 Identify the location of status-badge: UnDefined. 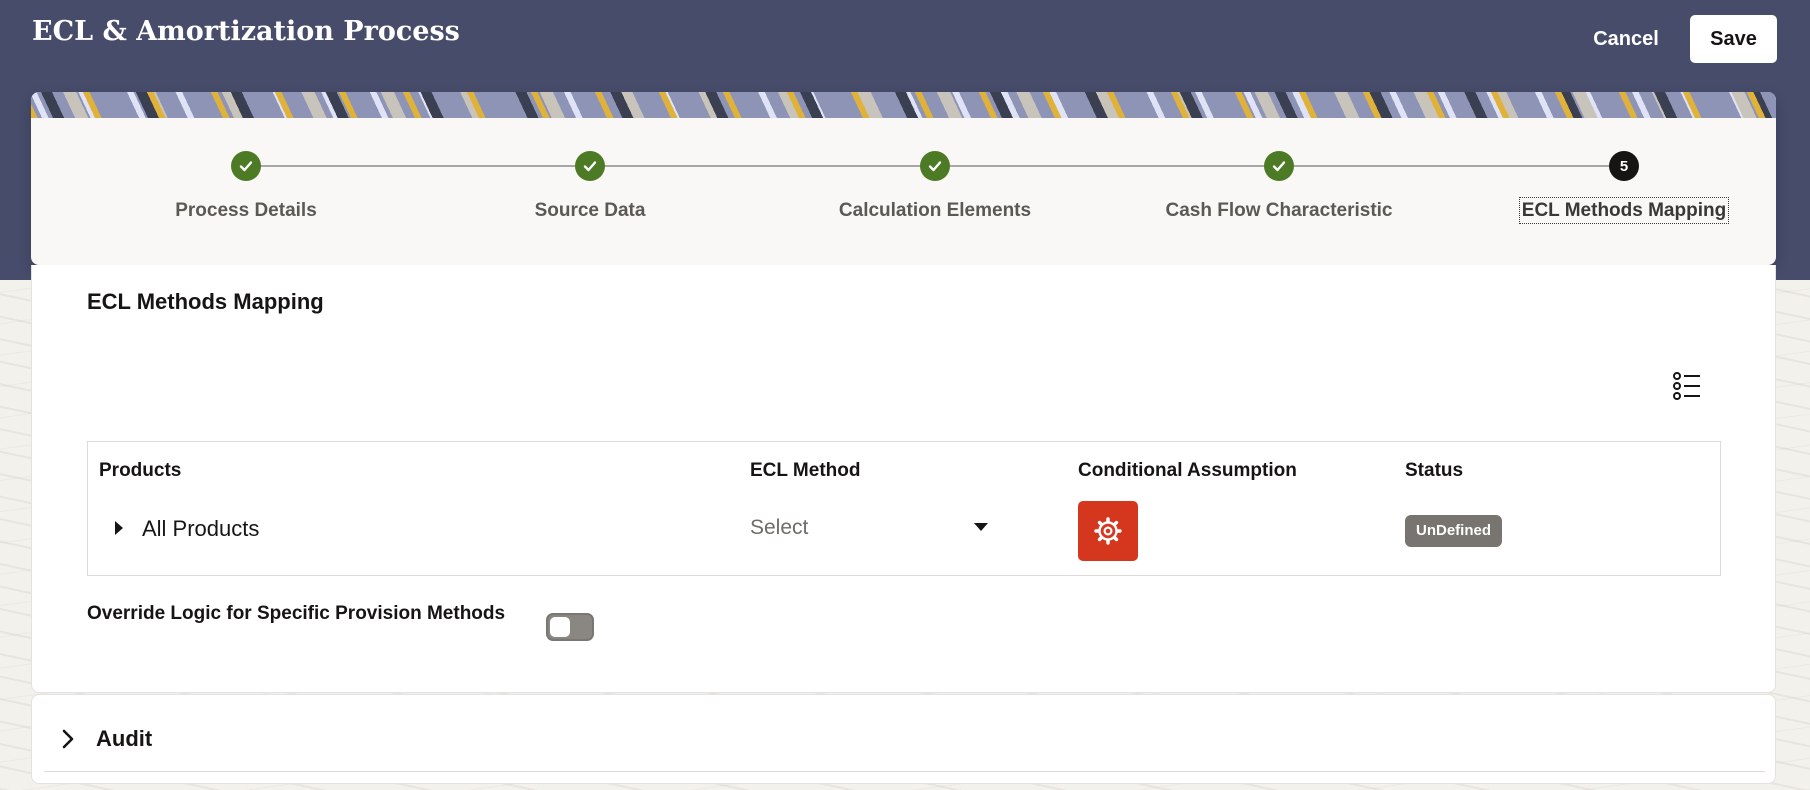
(1453, 531).